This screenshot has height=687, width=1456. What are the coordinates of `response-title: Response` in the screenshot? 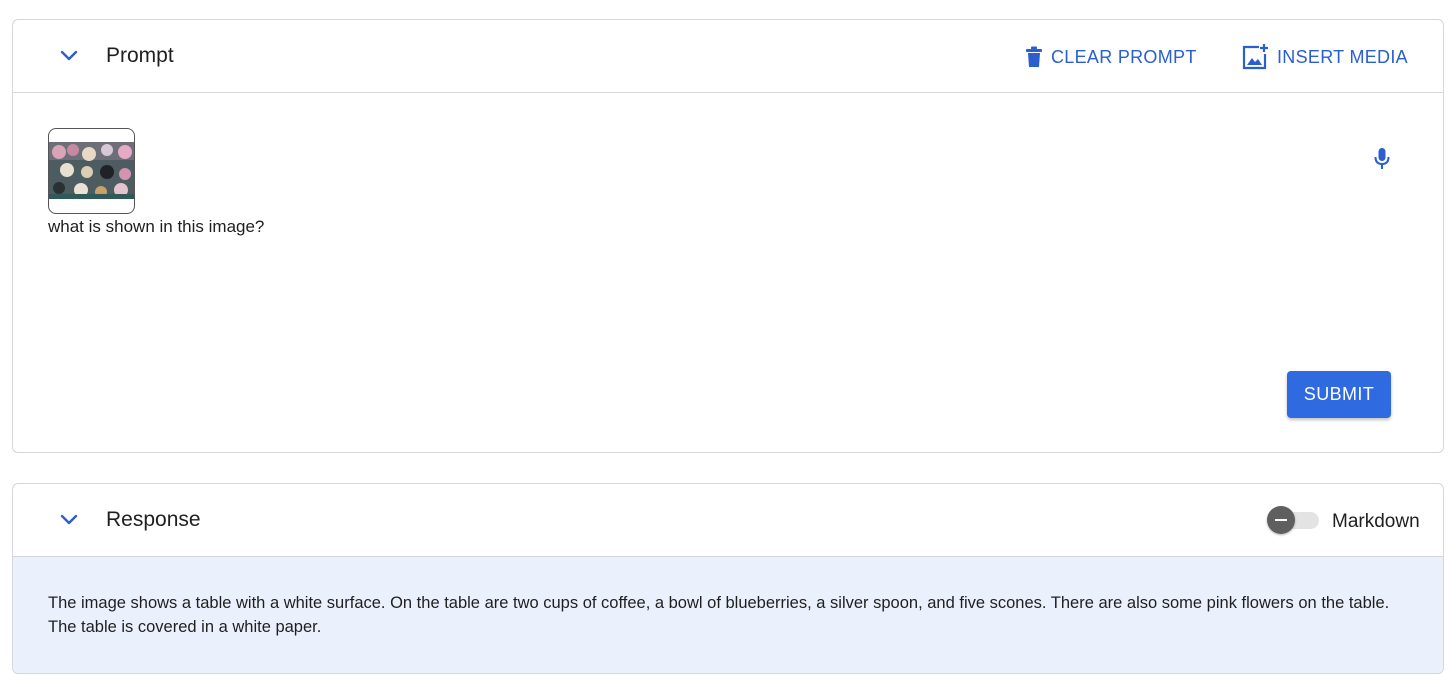 It's located at (153, 519).